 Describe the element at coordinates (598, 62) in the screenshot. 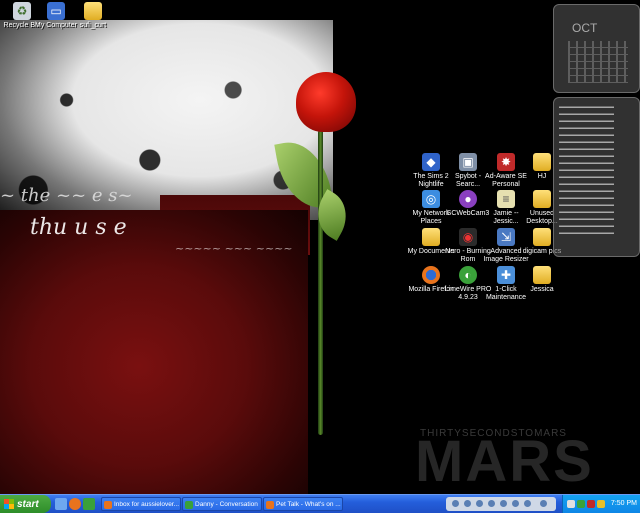

I see `calendar-grid` at that location.